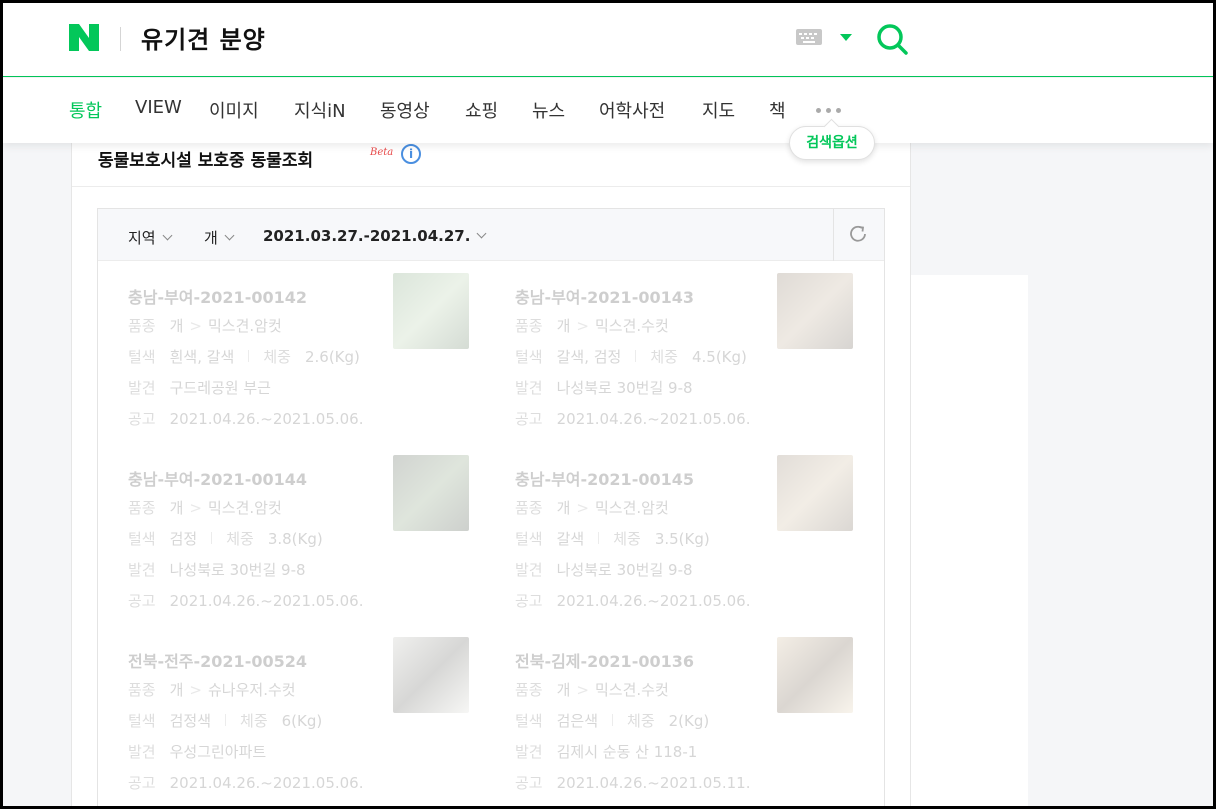 This screenshot has height=809, width=1216. What do you see at coordinates (197, 752) in the screenshot?
I see `found-row: 발견 우성그린아파트` at bounding box center [197, 752].